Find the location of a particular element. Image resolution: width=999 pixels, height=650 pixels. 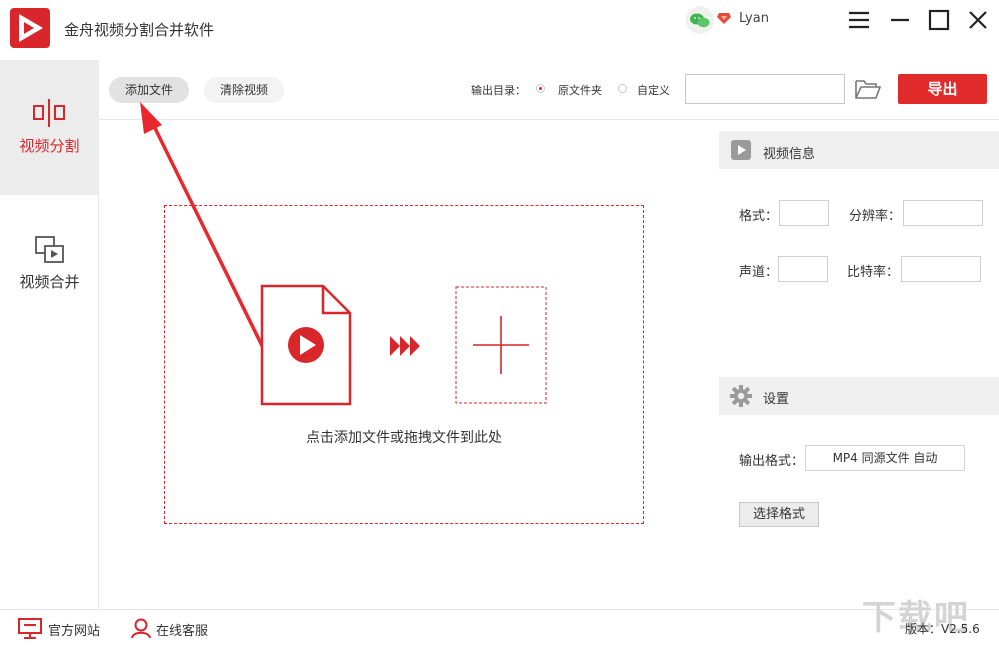

gear-icon is located at coordinates (741, 396).